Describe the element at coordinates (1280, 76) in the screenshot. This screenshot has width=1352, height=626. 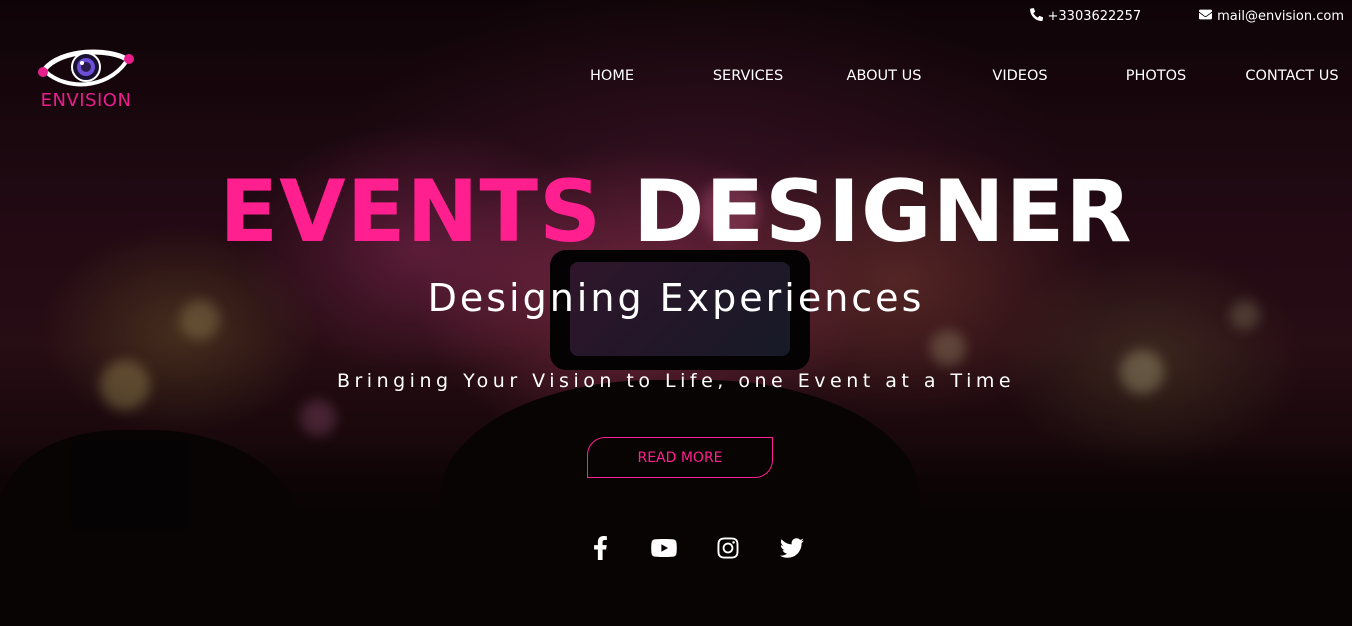
I see `nav-contact-us: CONTACT US` at that location.